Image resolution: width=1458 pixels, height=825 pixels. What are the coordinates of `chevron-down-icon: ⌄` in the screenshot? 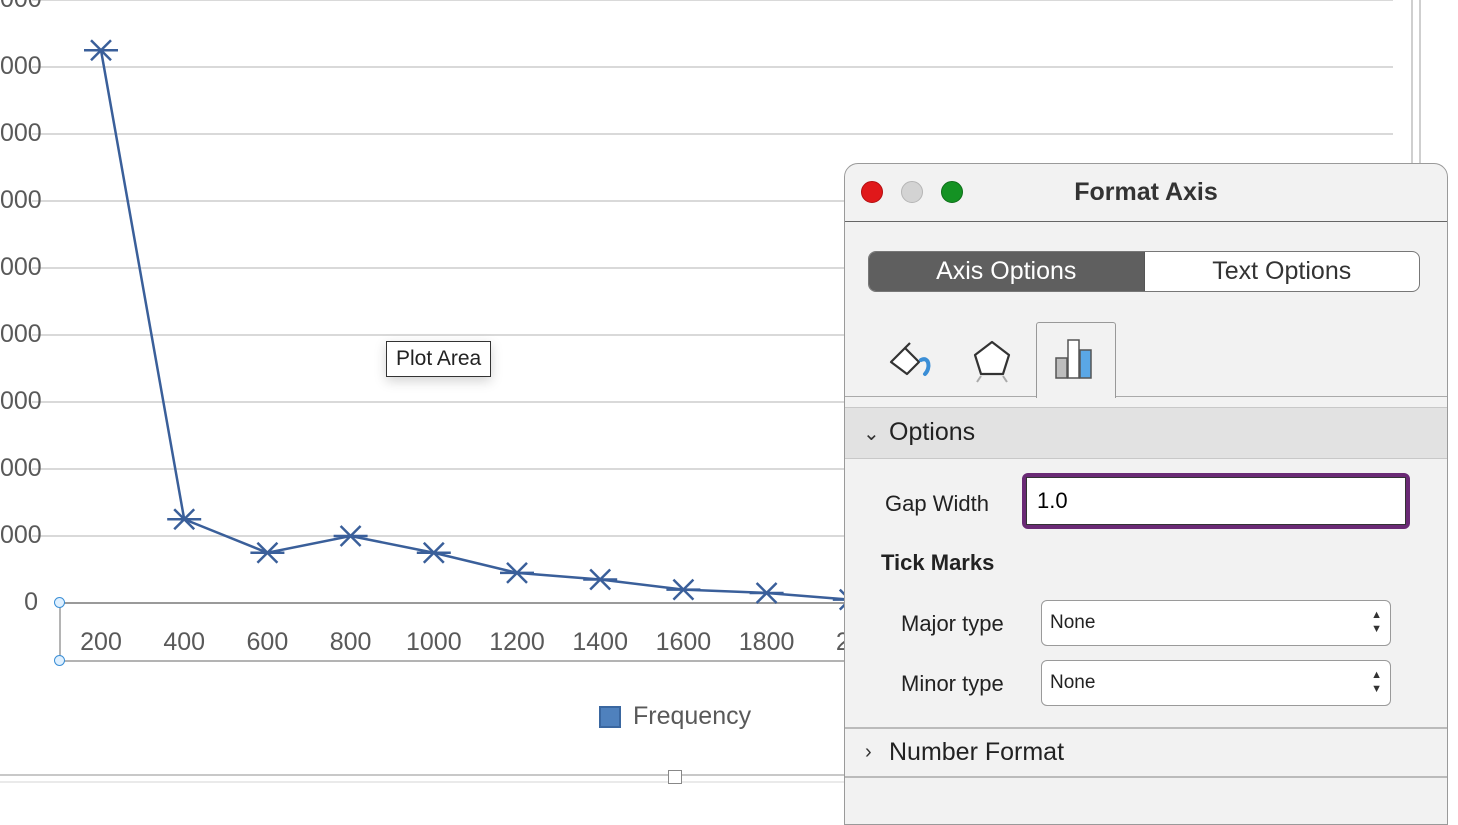 It's located at (871, 434).